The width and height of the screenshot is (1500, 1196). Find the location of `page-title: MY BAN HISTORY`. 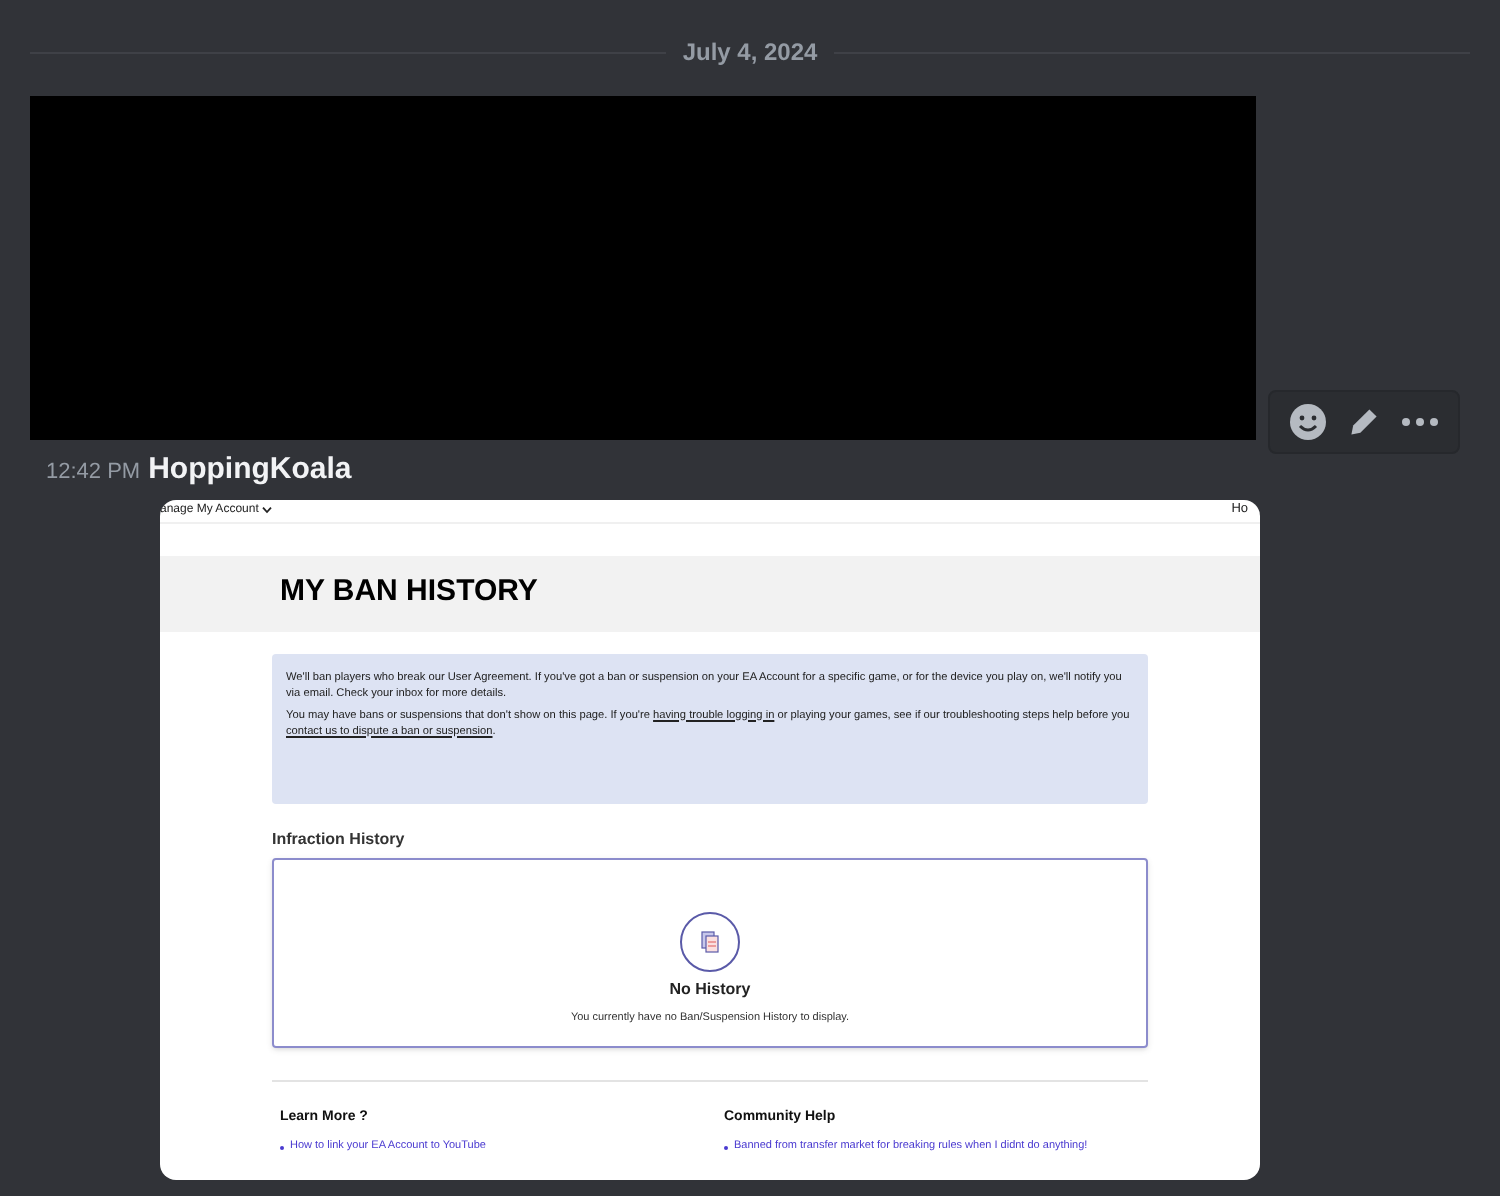

page-title: MY BAN HISTORY is located at coordinates (409, 592).